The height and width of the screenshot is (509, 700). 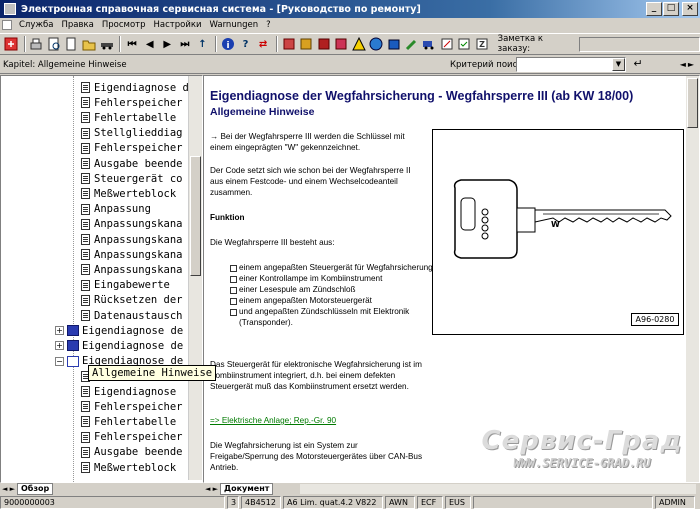 What do you see at coordinates (465, 44) in the screenshot?
I see `check-icon` at bounding box center [465, 44].